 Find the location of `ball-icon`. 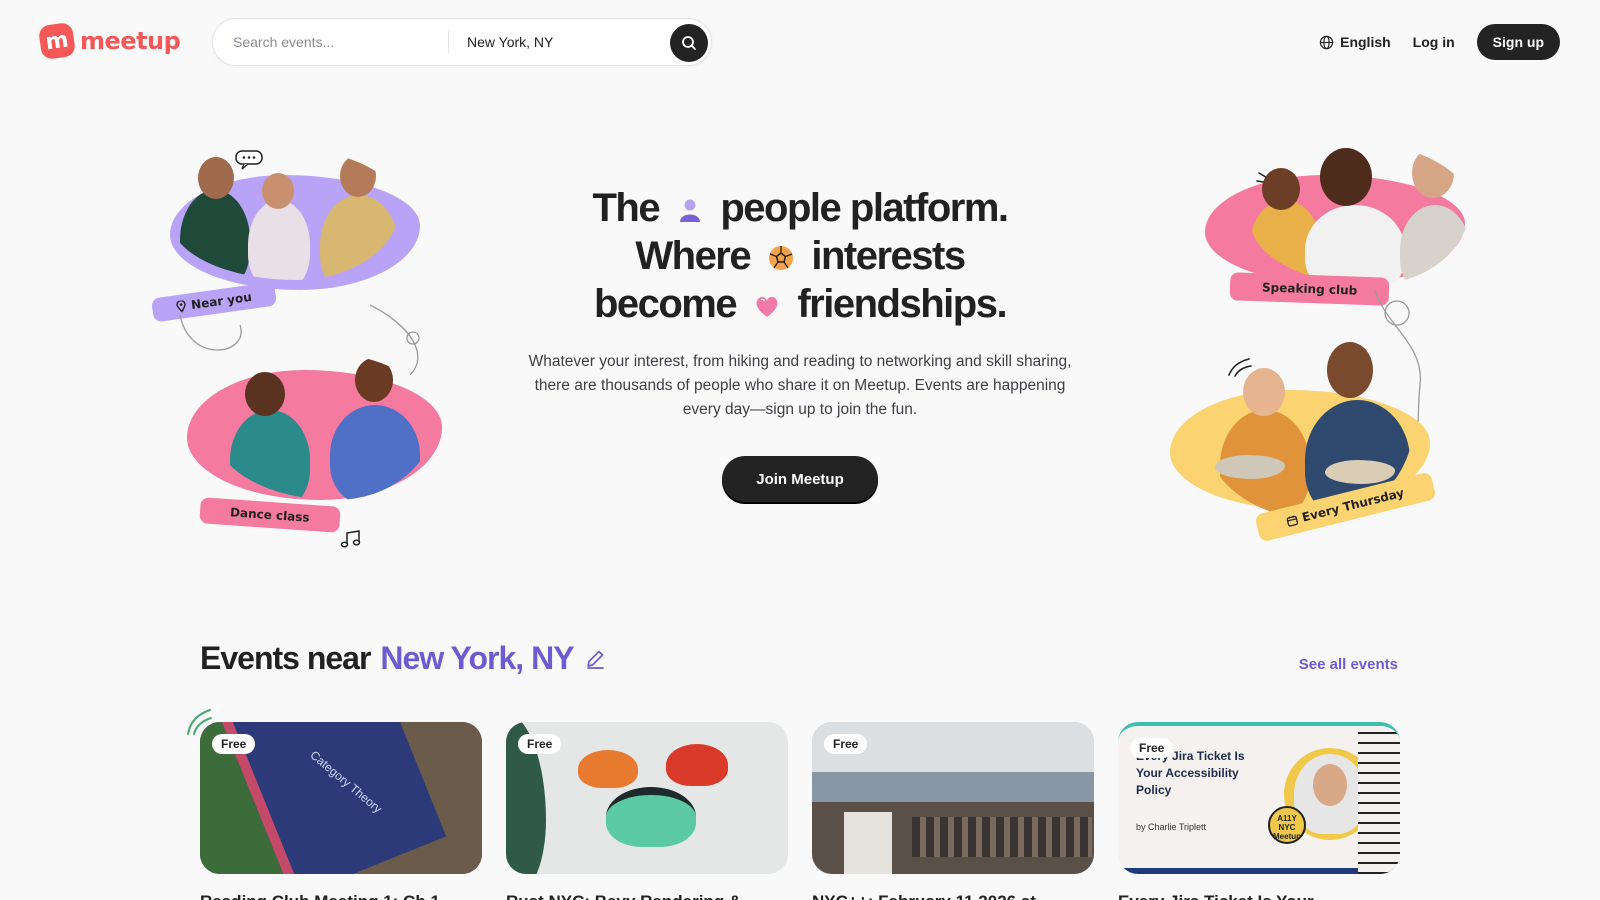

ball-icon is located at coordinates (780, 258).